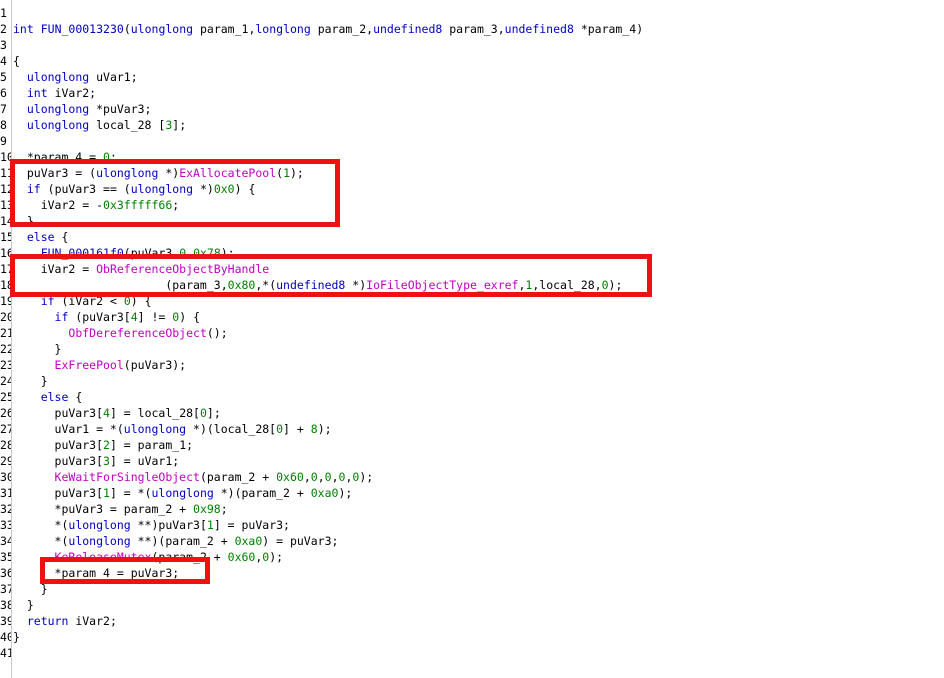  Describe the element at coordinates (472, 77) in the screenshot. I see `code-line: 5 ulonglong uVar1;` at that location.